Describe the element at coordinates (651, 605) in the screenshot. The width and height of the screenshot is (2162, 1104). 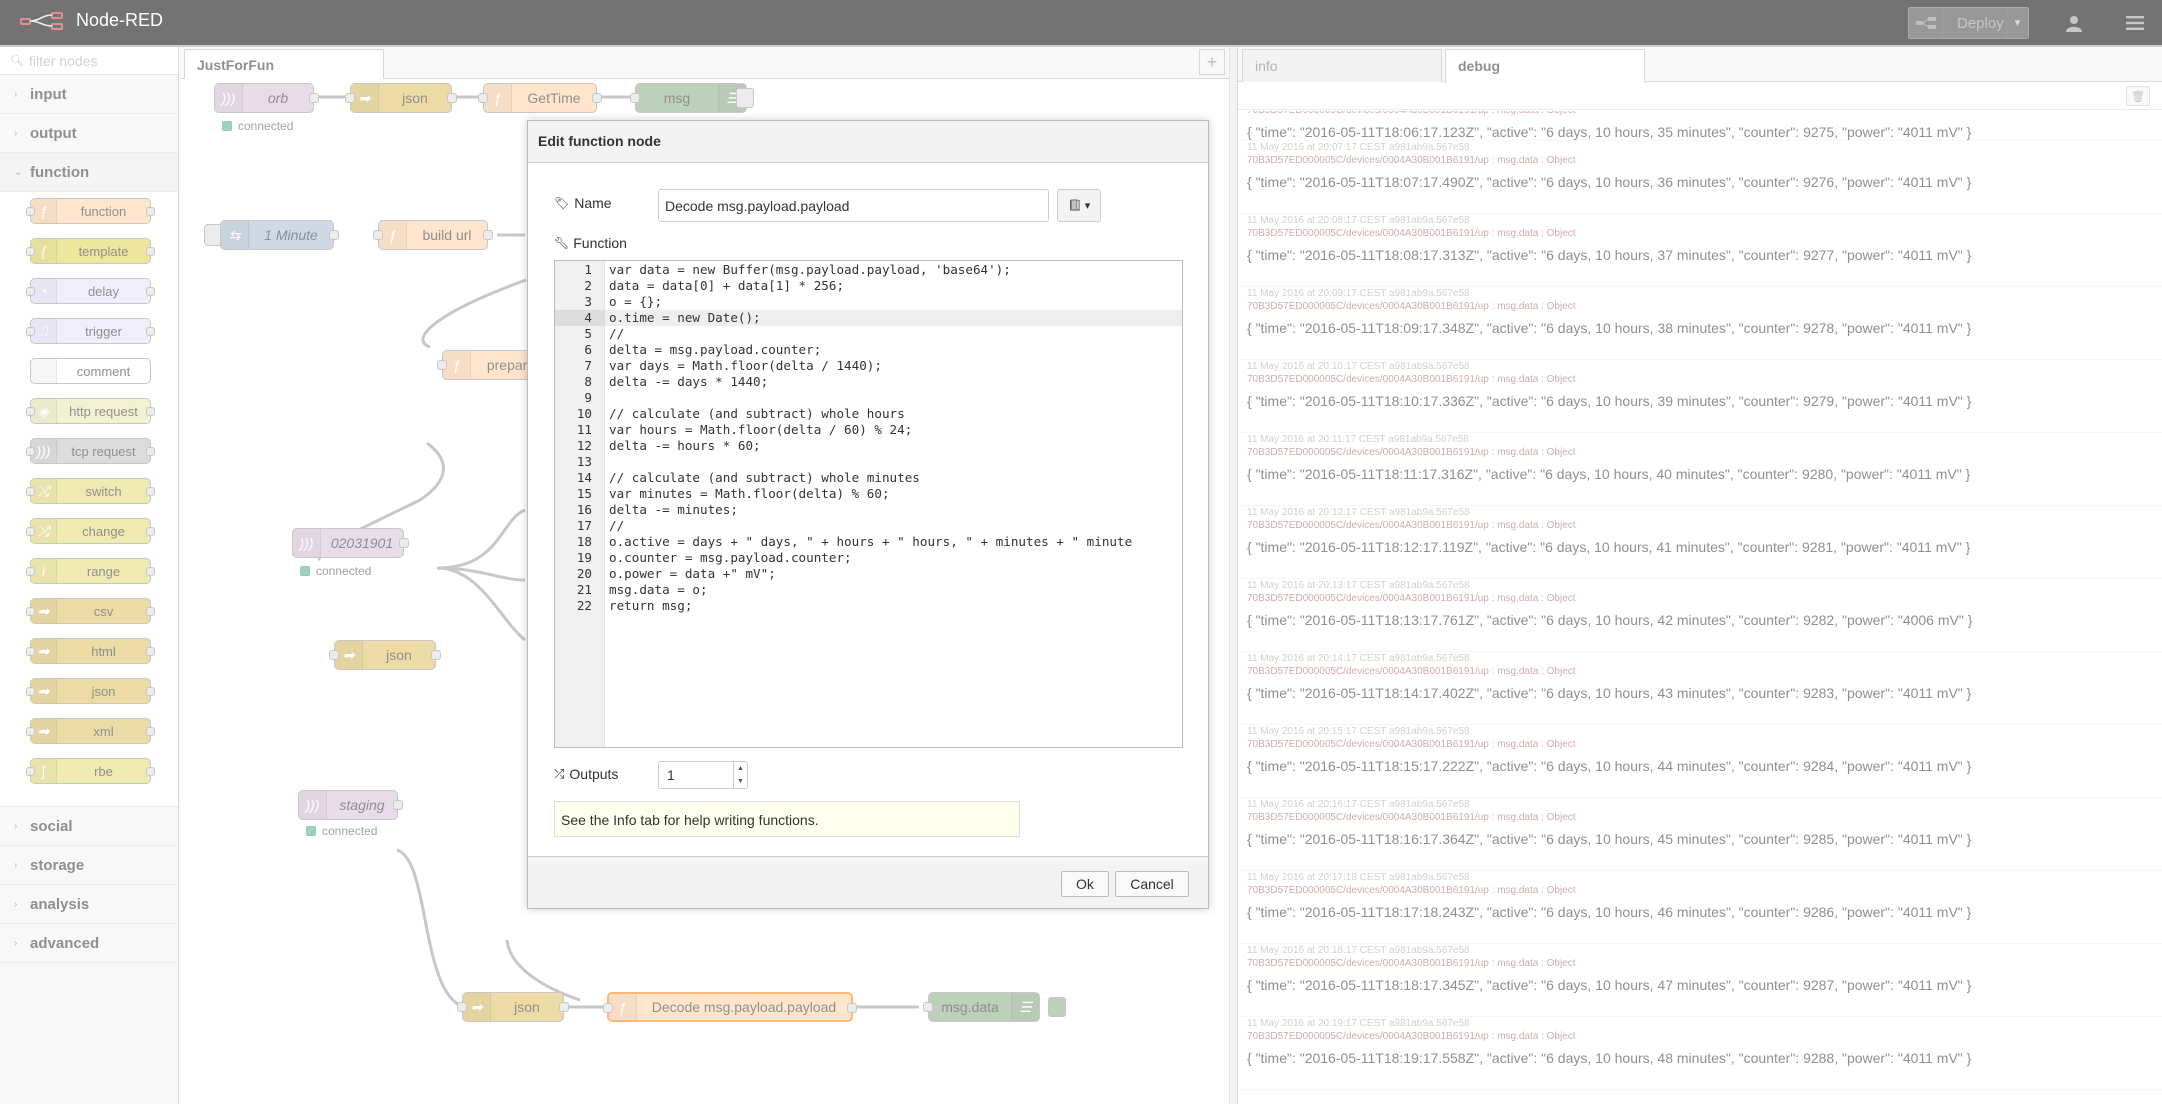
I see `code-text: return msg;` at that location.